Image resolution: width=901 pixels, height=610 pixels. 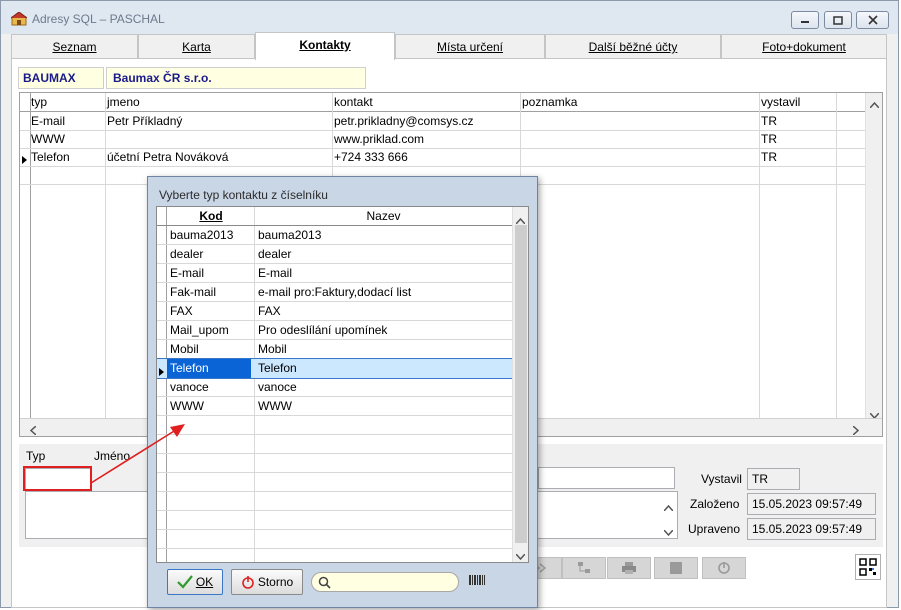 What do you see at coordinates (61, 78) in the screenshot?
I see `company-code: BAUMAX` at bounding box center [61, 78].